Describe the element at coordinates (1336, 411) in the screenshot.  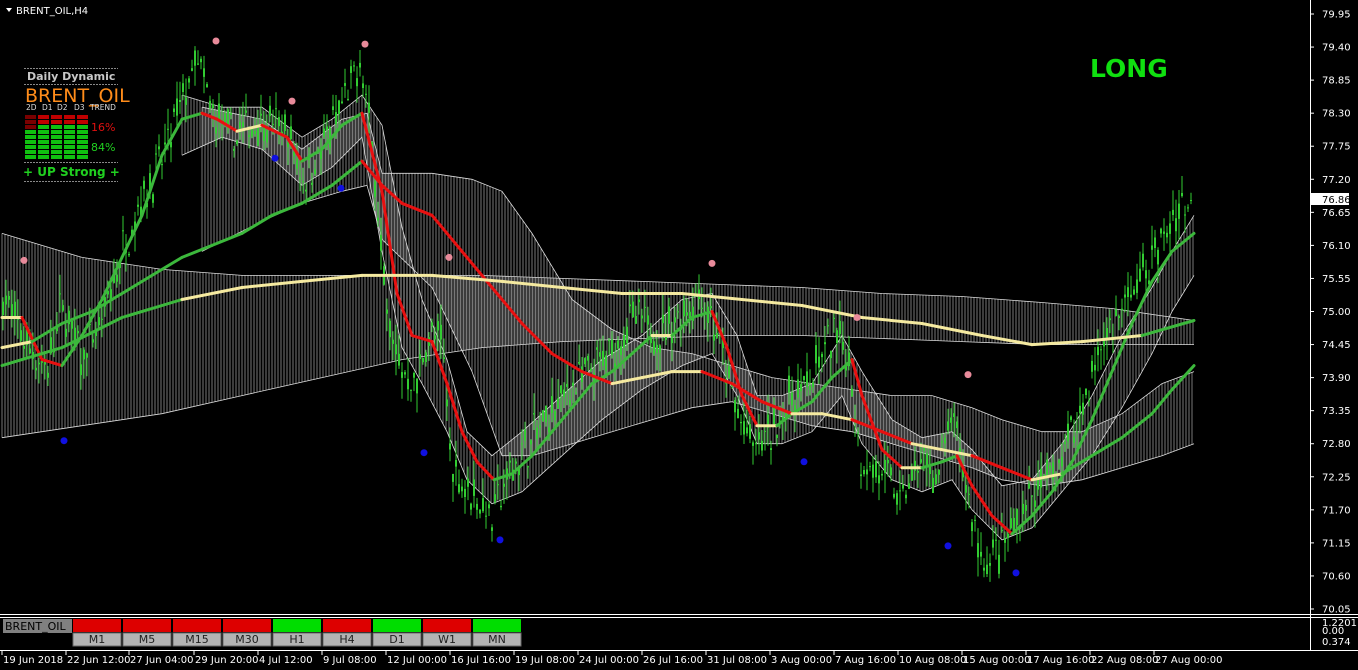
I see `y-tick-label: 73.35` at that location.